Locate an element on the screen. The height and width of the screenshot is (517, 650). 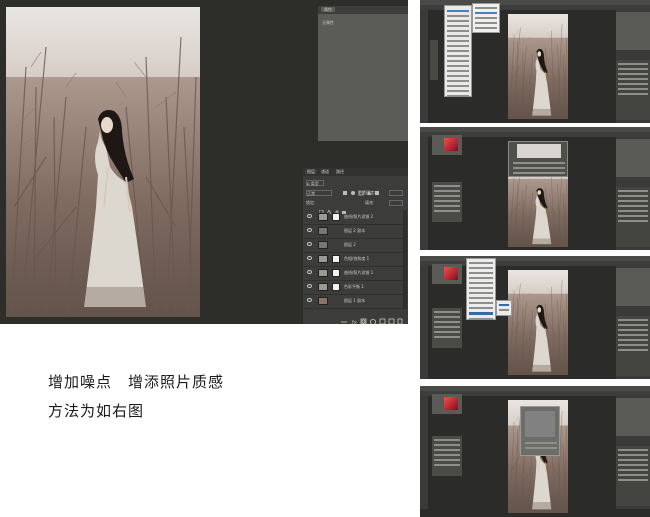
layer-row: 色相/饱和度 1 is located at coordinates (355, 259).